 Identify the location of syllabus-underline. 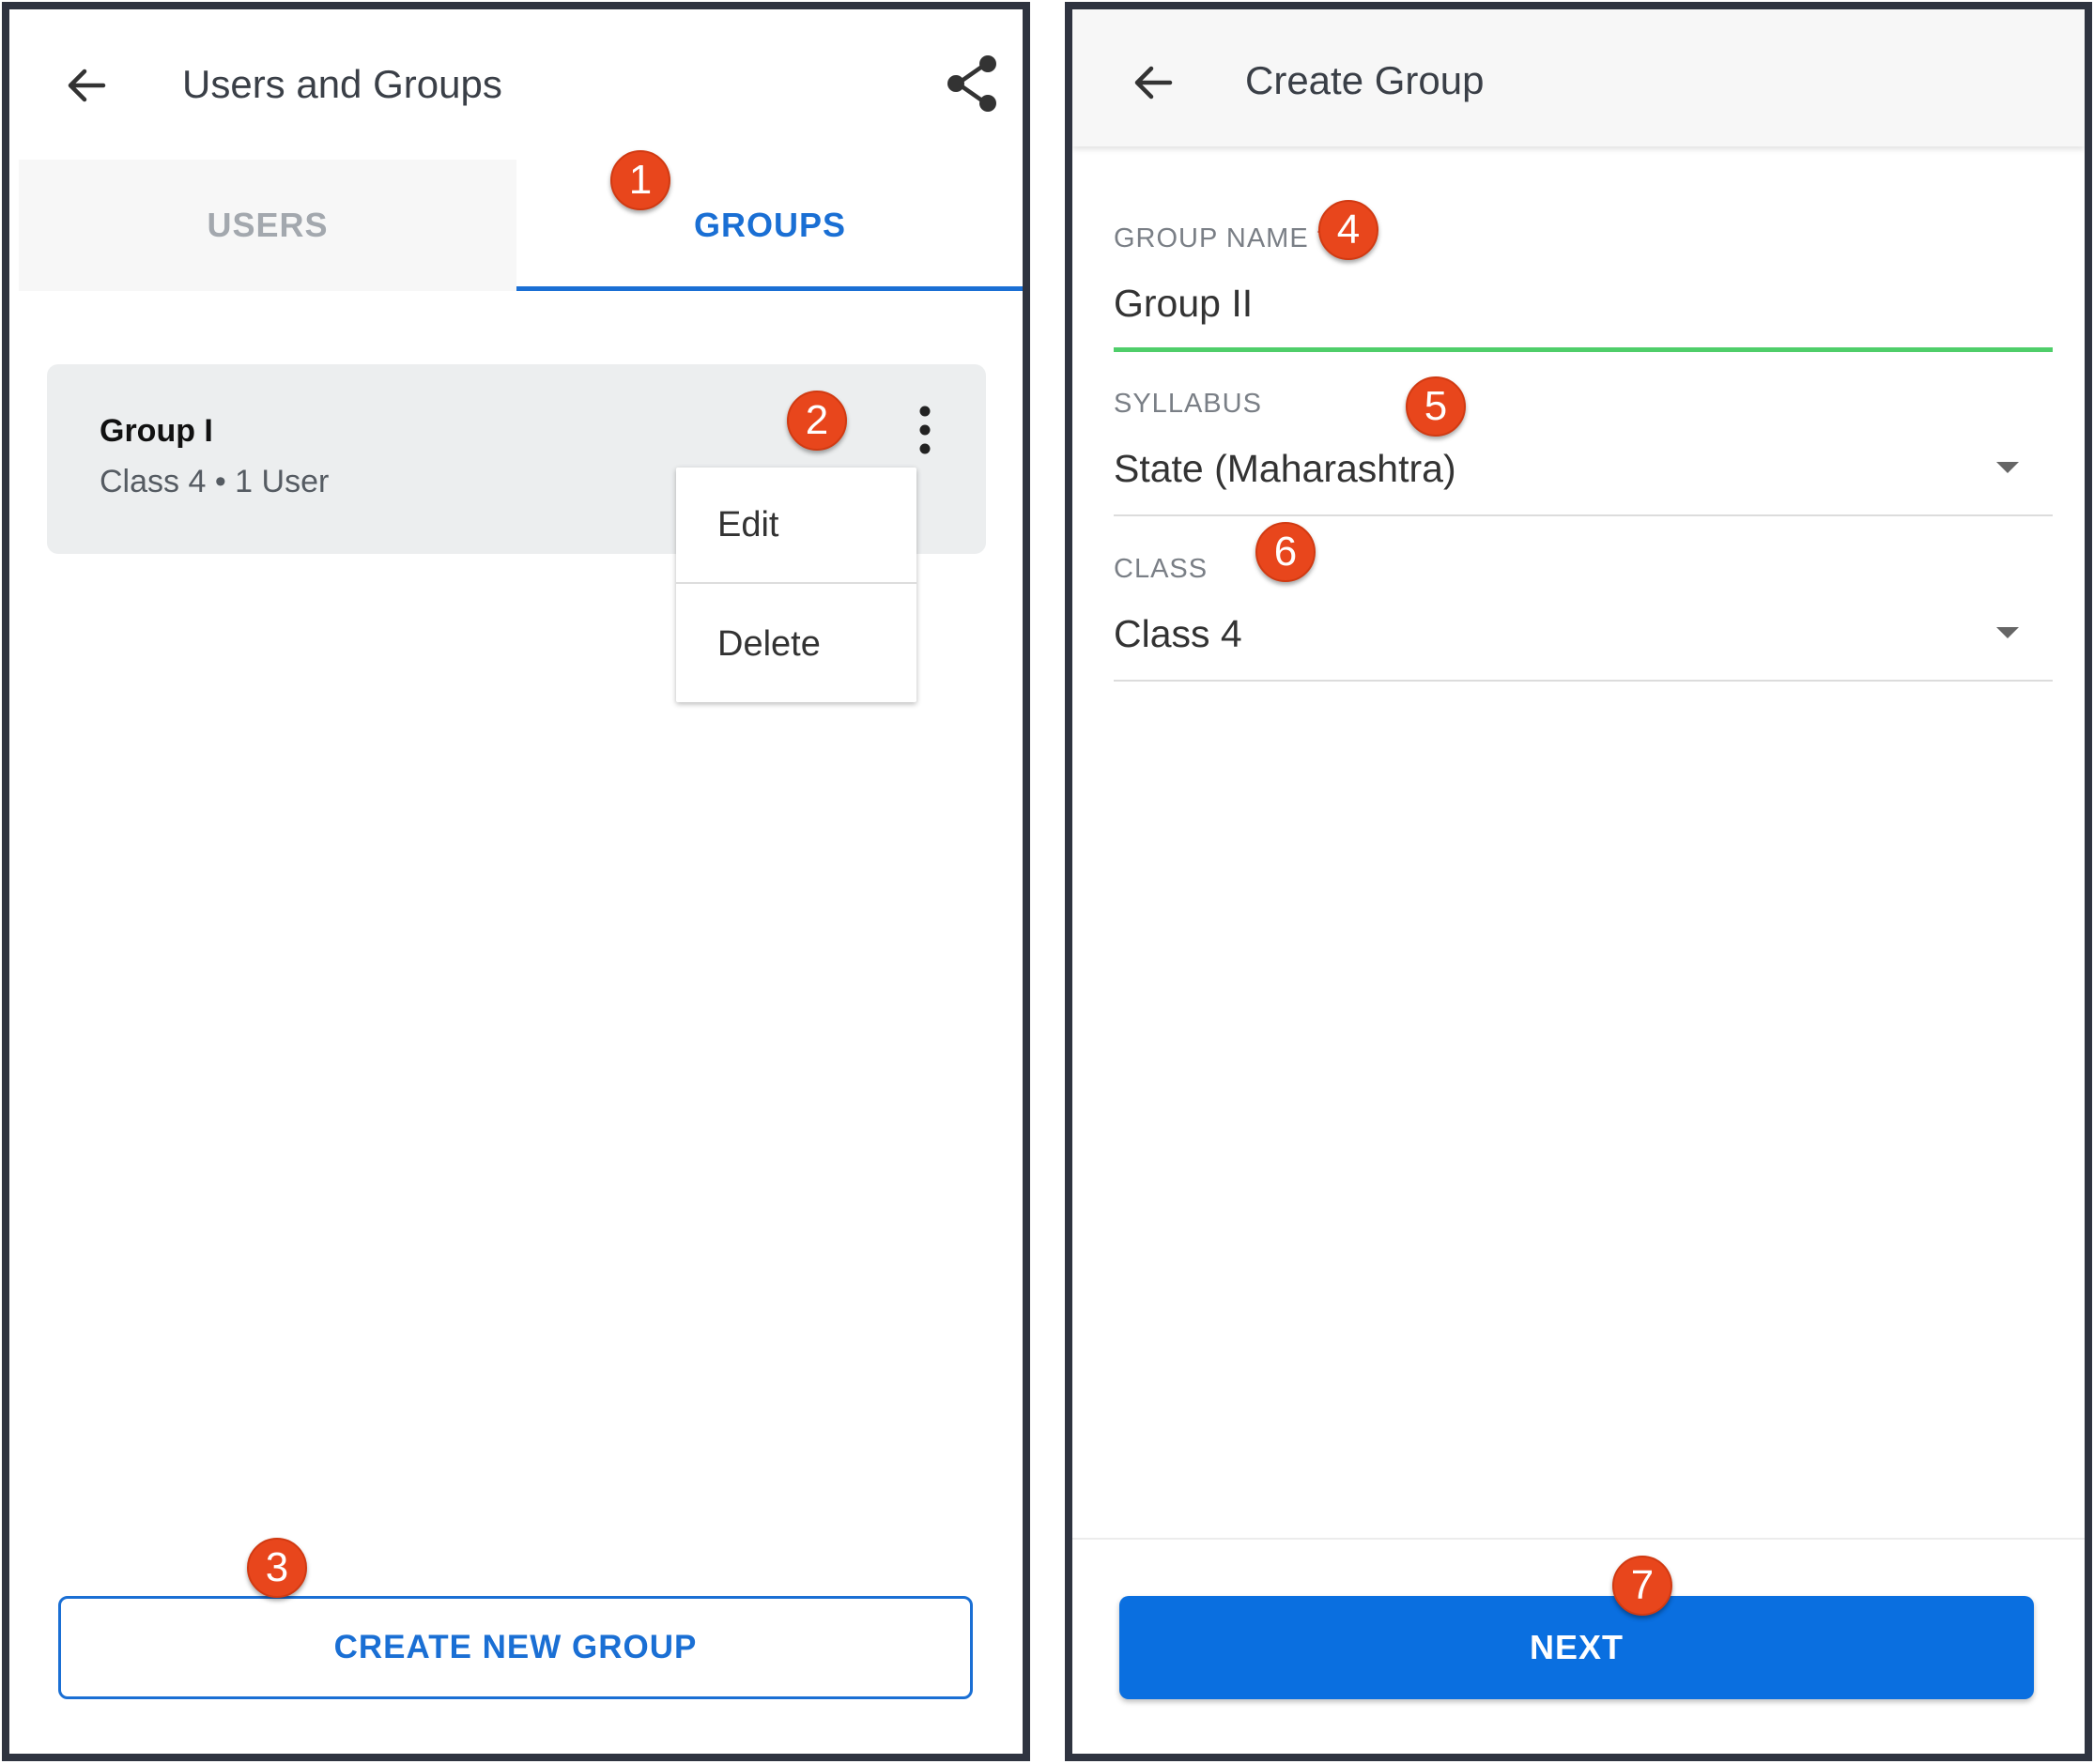
(1583, 515).